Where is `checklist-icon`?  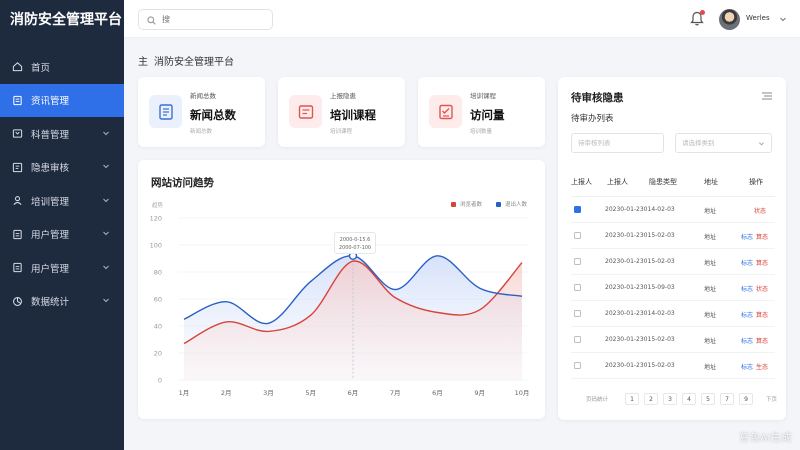 checklist-icon is located at coordinates (445, 111).